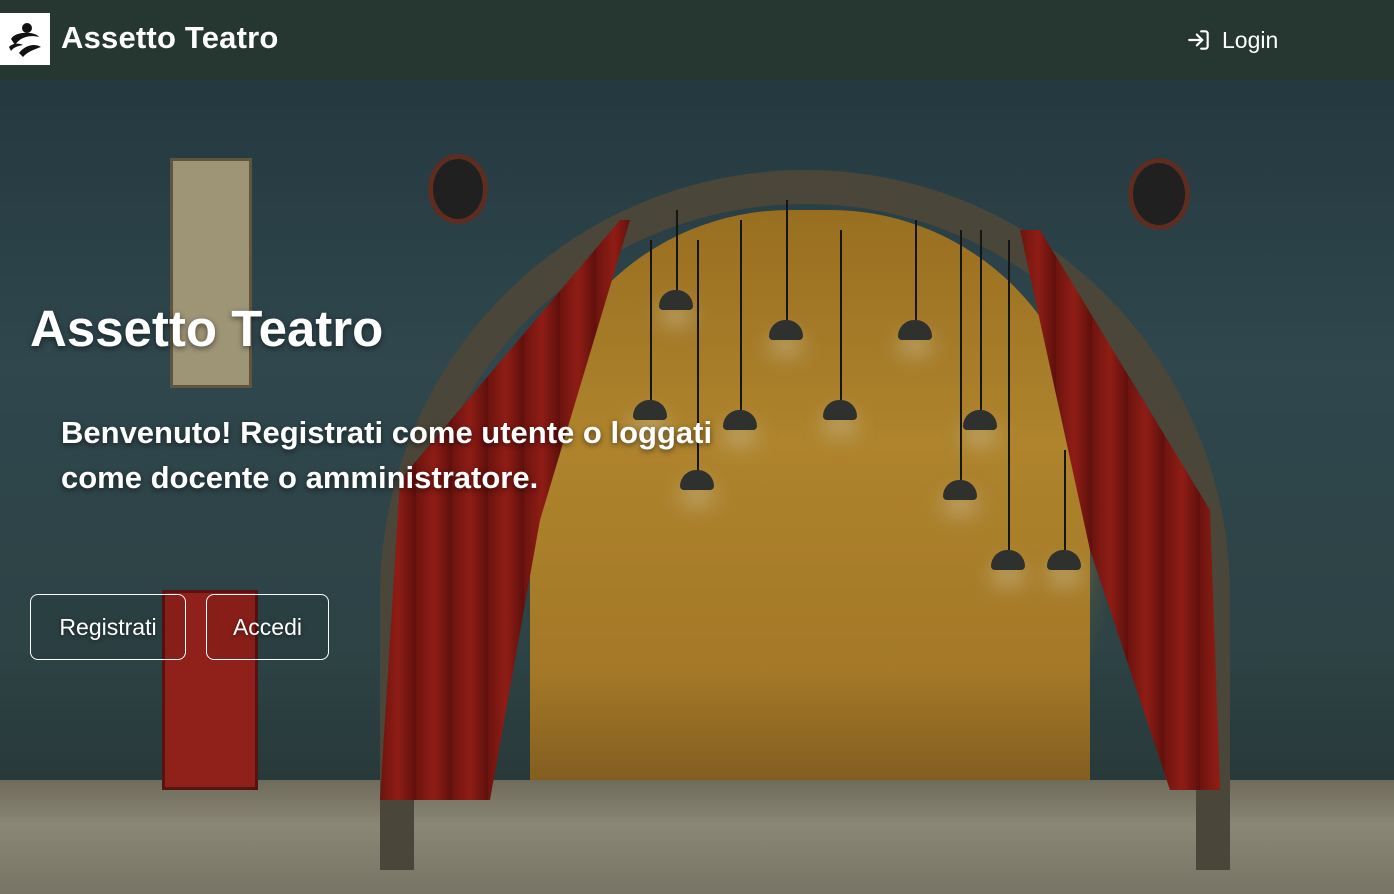 This screenshot has height=894, width=1394. What do you see at coordinates (25, 39) in the screenshot?
I see `theater-logo-icon` at bounding box center [25, 39].